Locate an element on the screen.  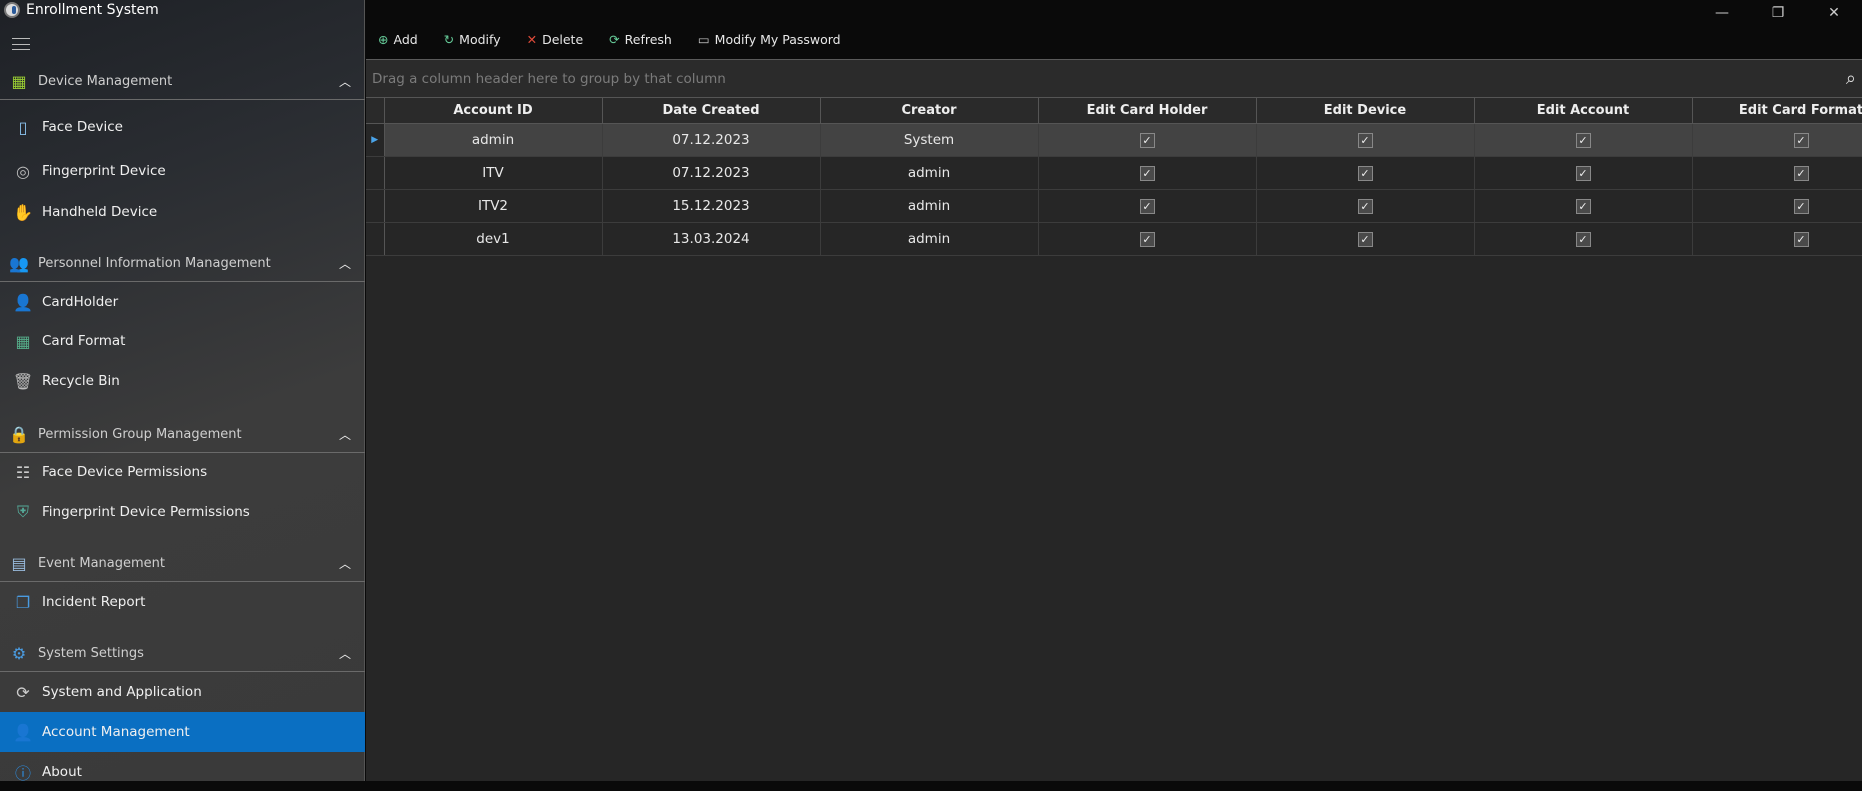
table-row: ▶ admin 07.12.2023 System ✓ ✓ ✓ ✓ is located at coordinates (1114, 140).